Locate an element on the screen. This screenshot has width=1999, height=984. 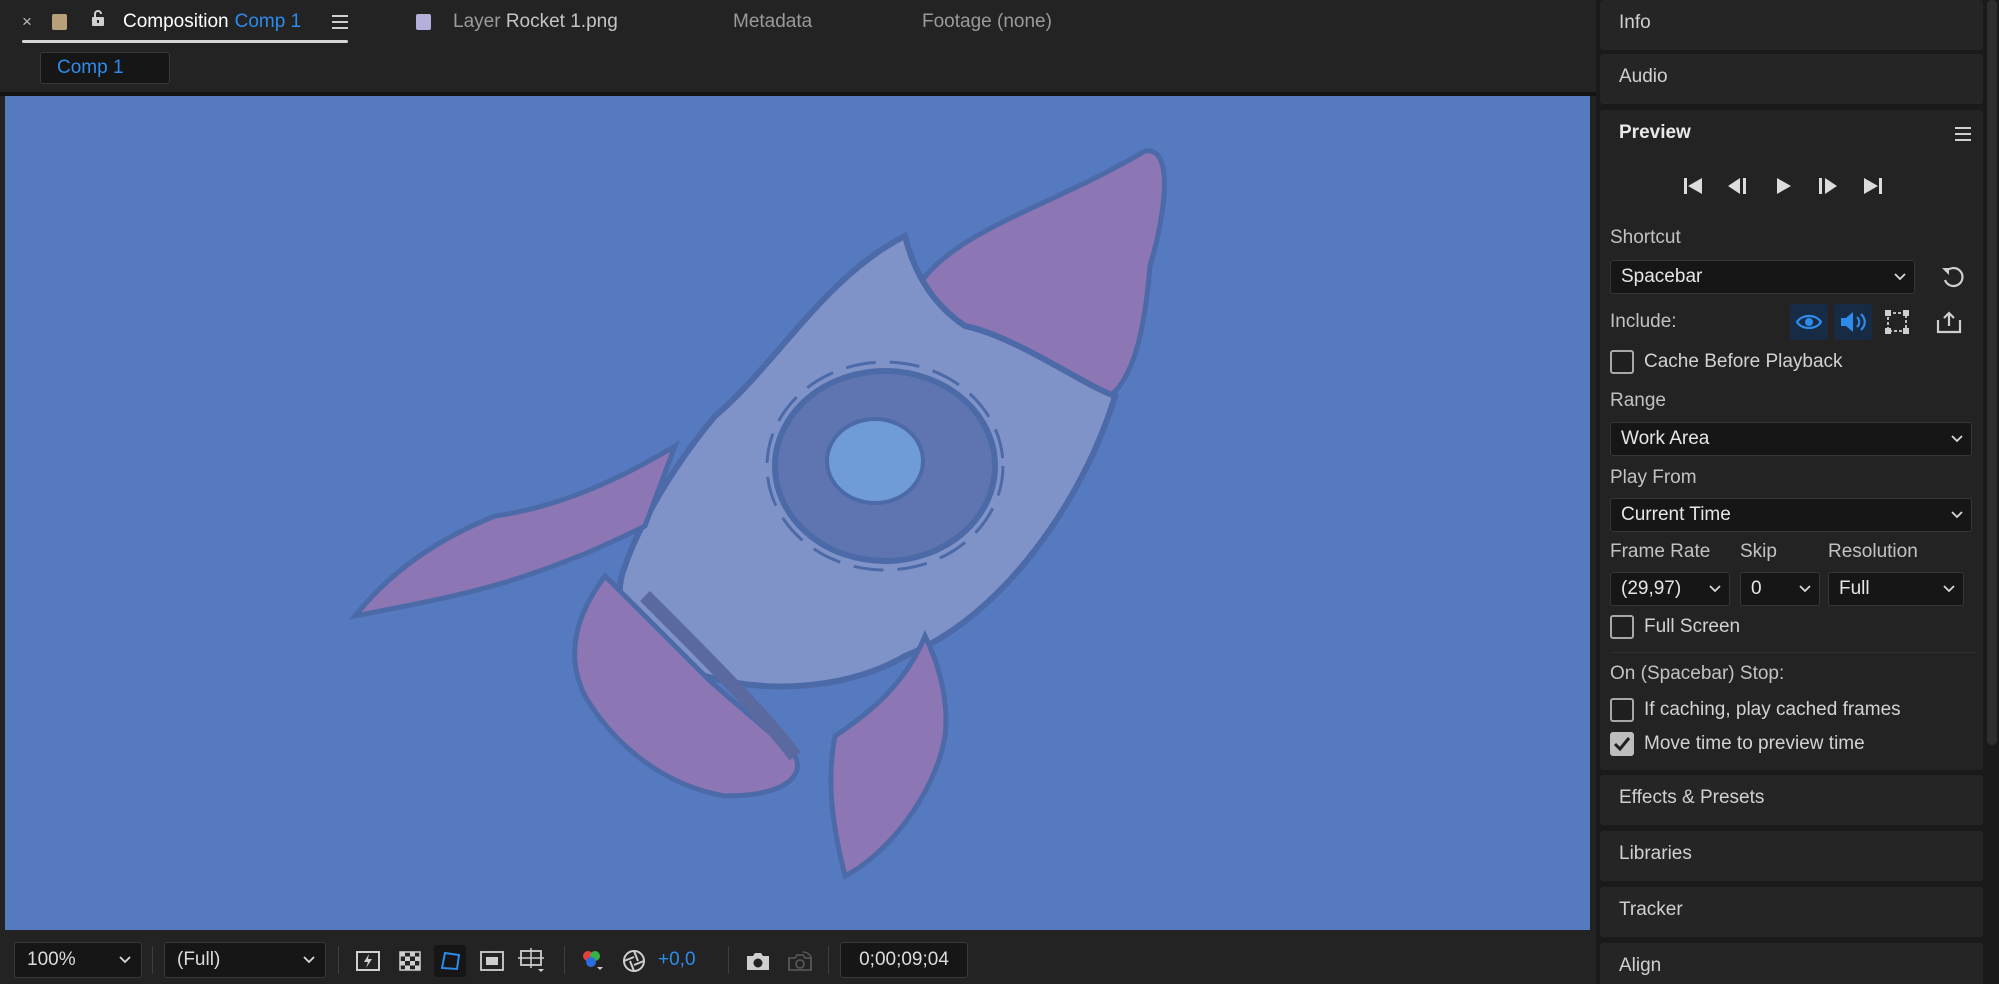
composition-navigator-bar: Comp 1 is located at coordinates (798, 68).